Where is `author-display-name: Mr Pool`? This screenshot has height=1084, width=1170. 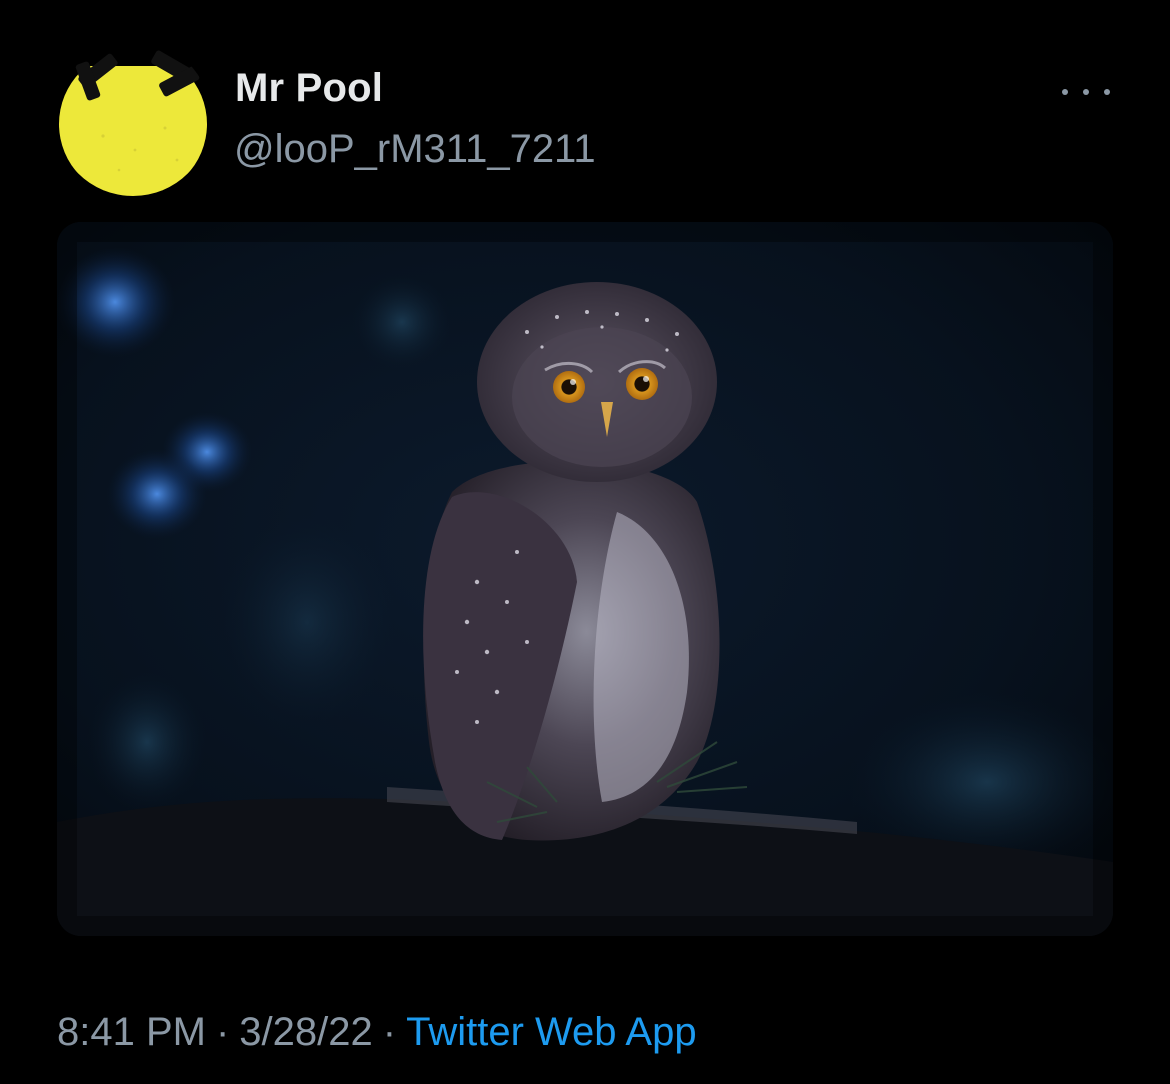 author-display-name: Mr Pool is located at coordinates (309, 88).